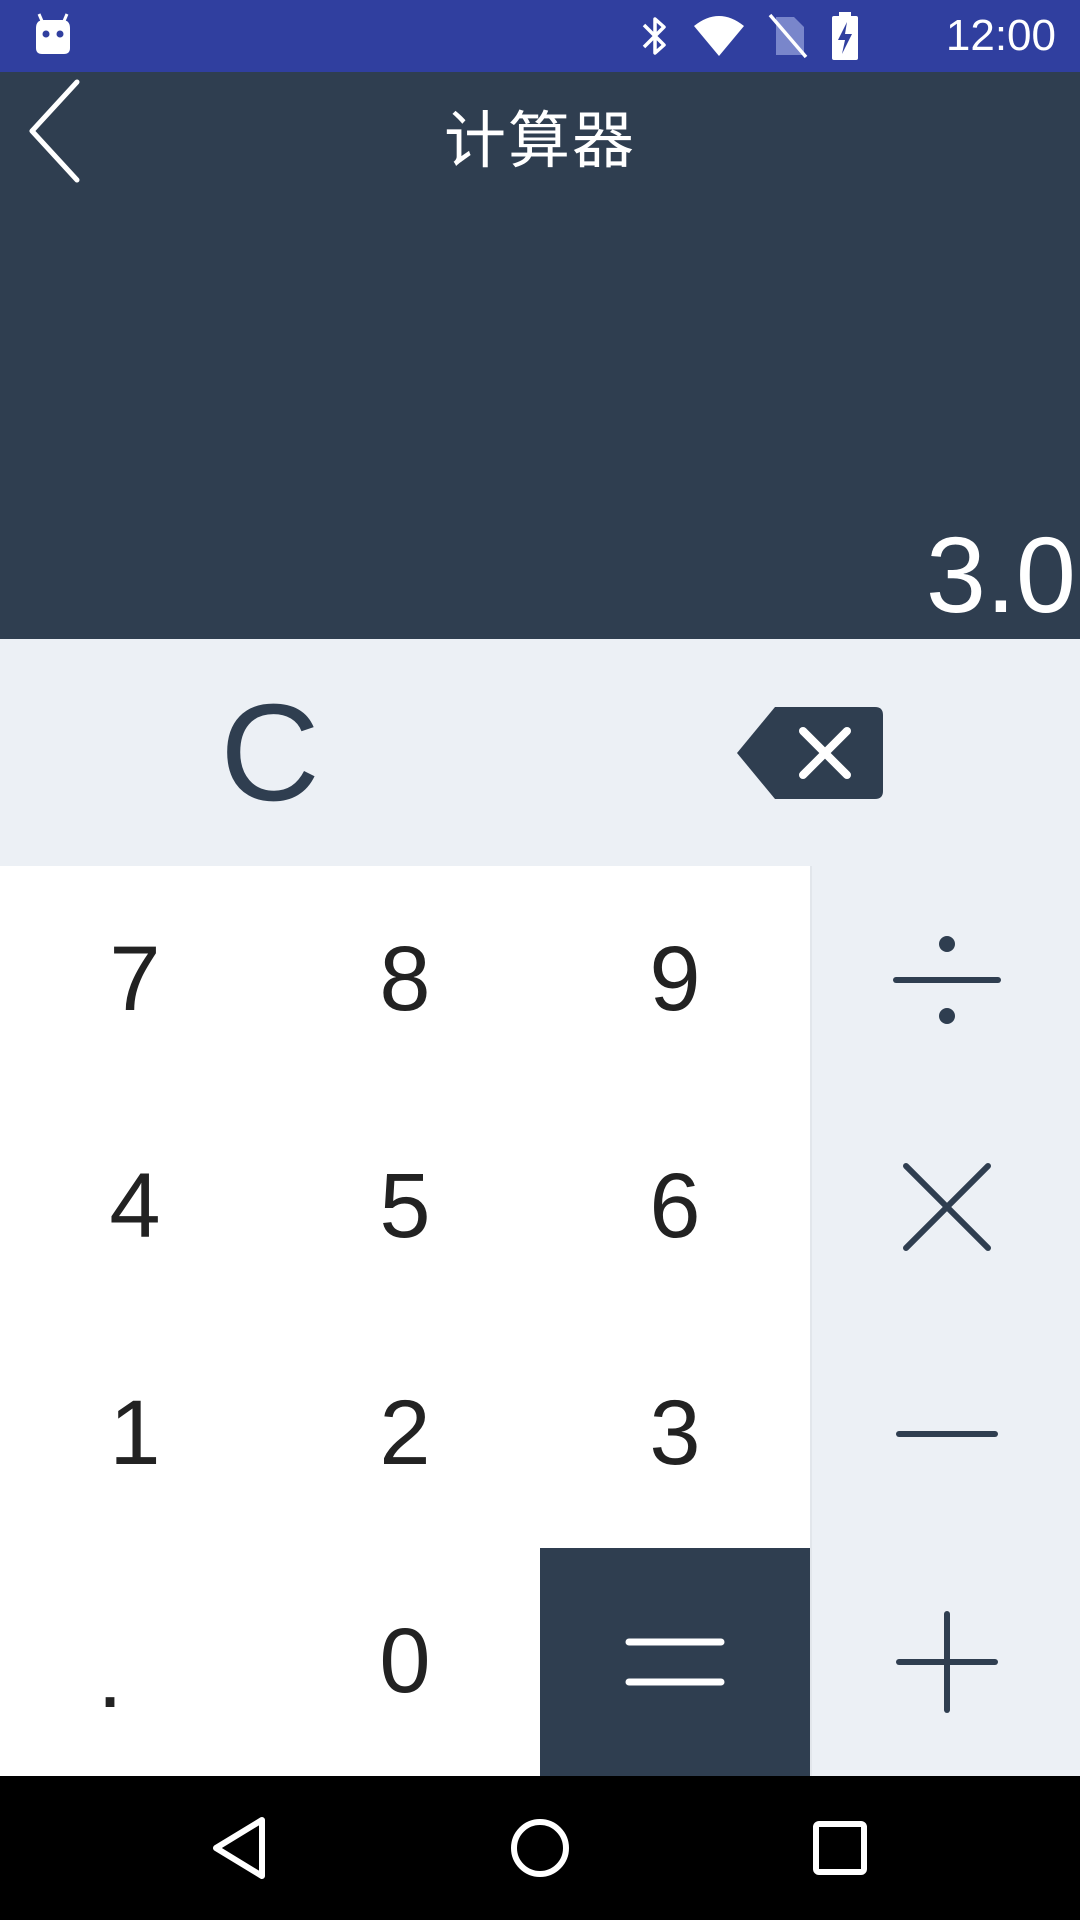 The height and width of the screenshot is (1920, 1080). I want to click on backspace-button, so click(810, 752).